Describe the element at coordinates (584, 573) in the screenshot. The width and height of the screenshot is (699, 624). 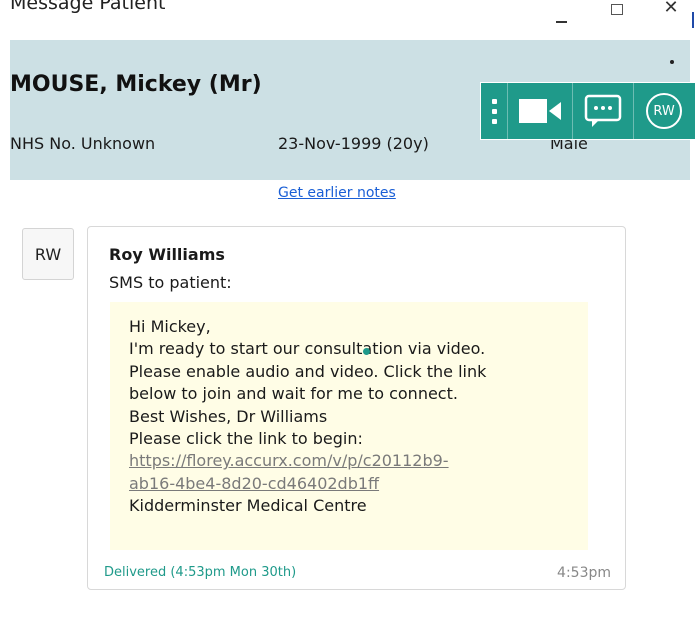
I see `message-time: 4:53pm` at that location.